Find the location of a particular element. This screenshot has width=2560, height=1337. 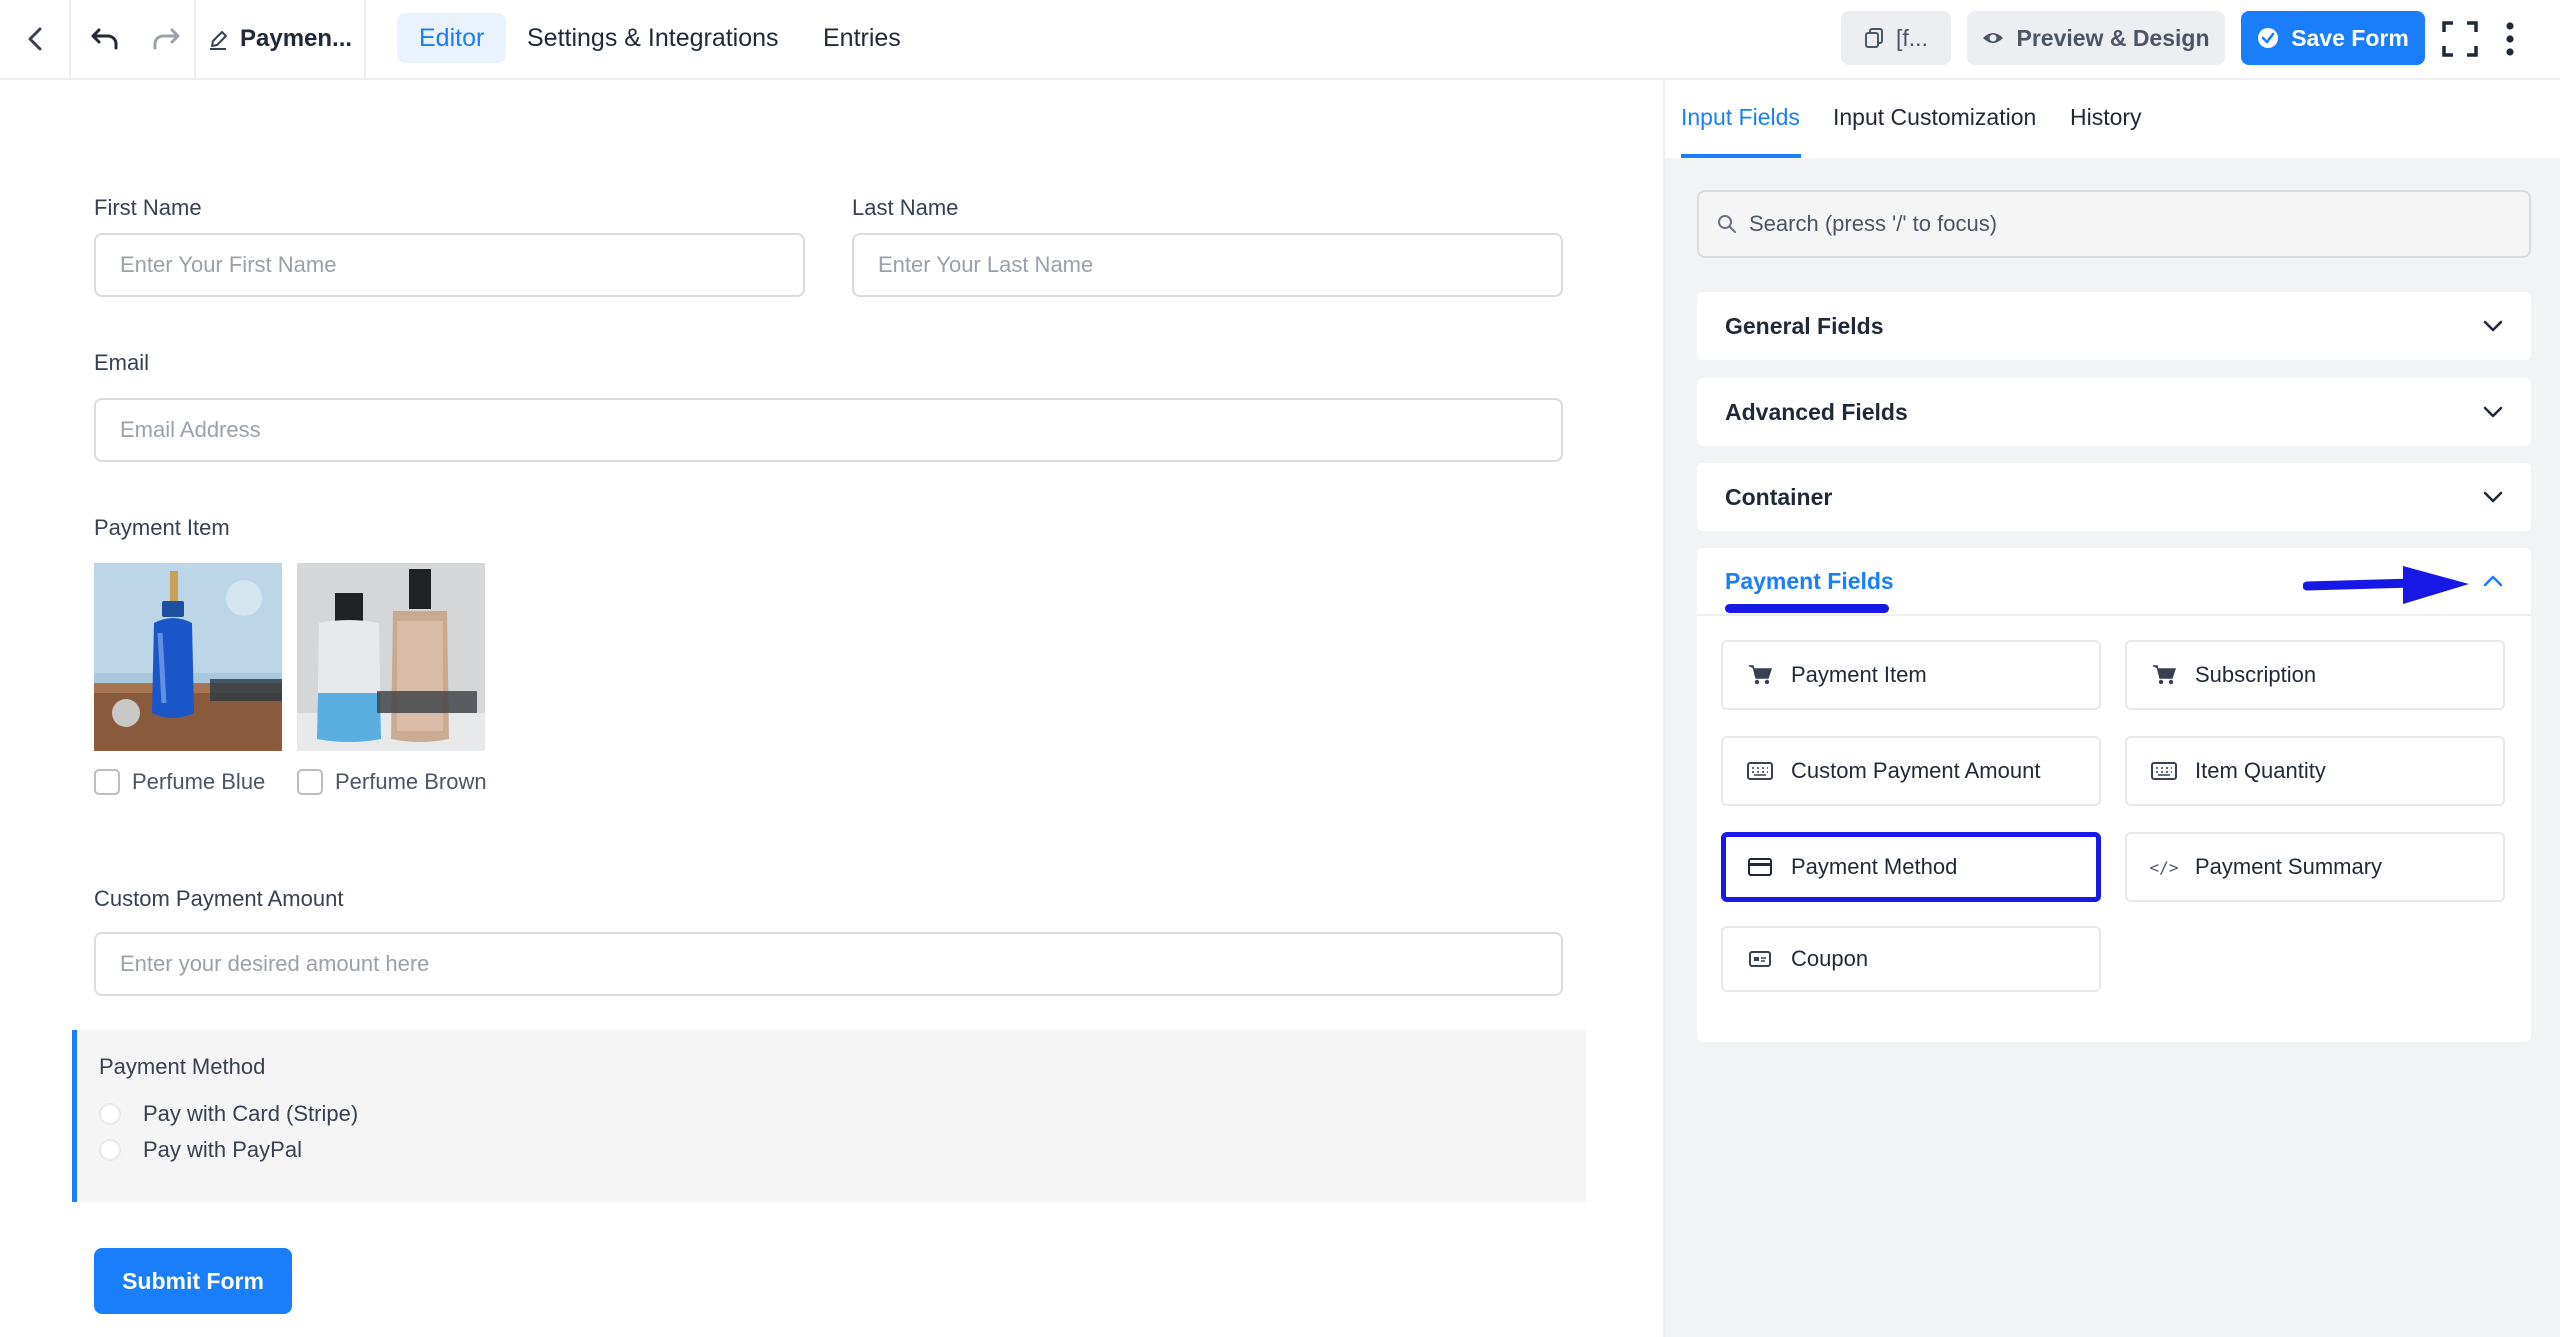

preview-label: Preview & Design is located at coordinates (2113, 37).